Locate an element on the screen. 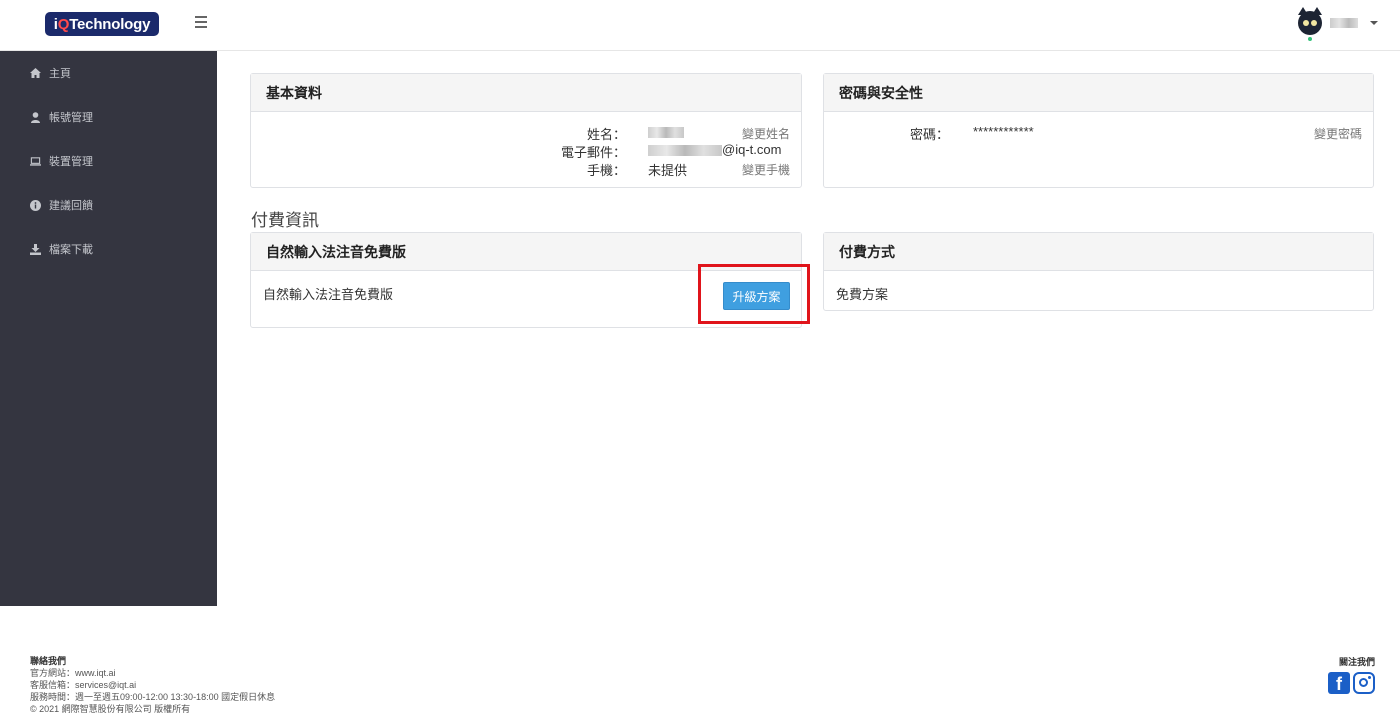  iq-technology-logo: iQ Technology is located at coordinates (102, 24).